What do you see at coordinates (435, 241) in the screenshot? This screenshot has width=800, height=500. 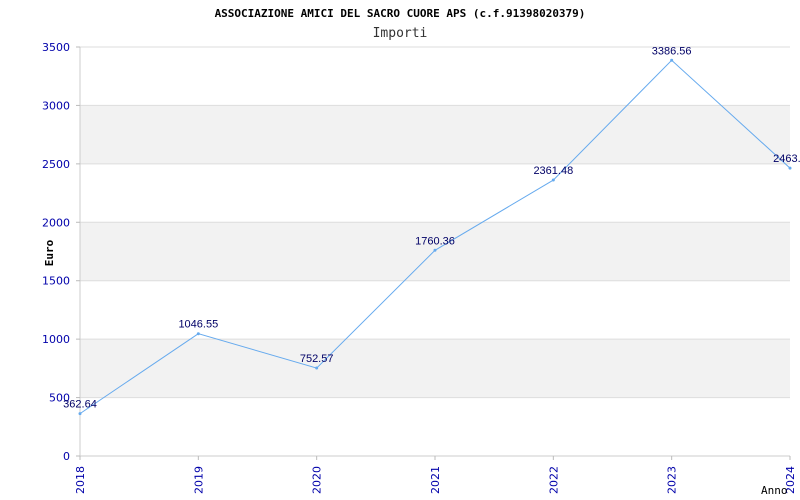 I see `data-label: 1760.36` at bounding box center [435, 241].